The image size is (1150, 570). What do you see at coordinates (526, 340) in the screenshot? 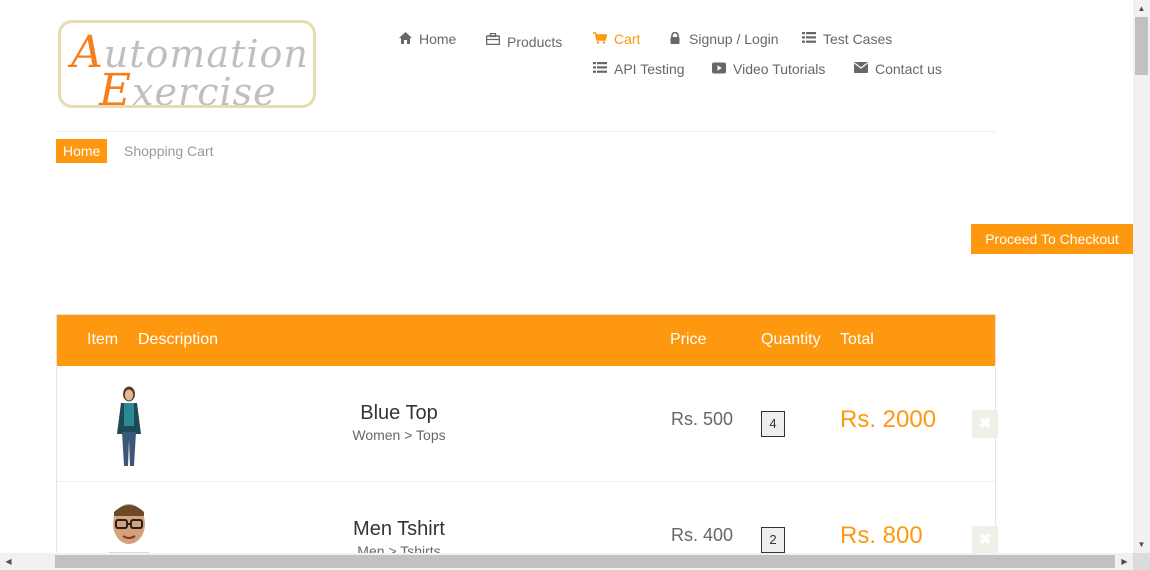
I see `cart-table-header: Item Description Price Quantity Total` at bounding box center [526, 340].